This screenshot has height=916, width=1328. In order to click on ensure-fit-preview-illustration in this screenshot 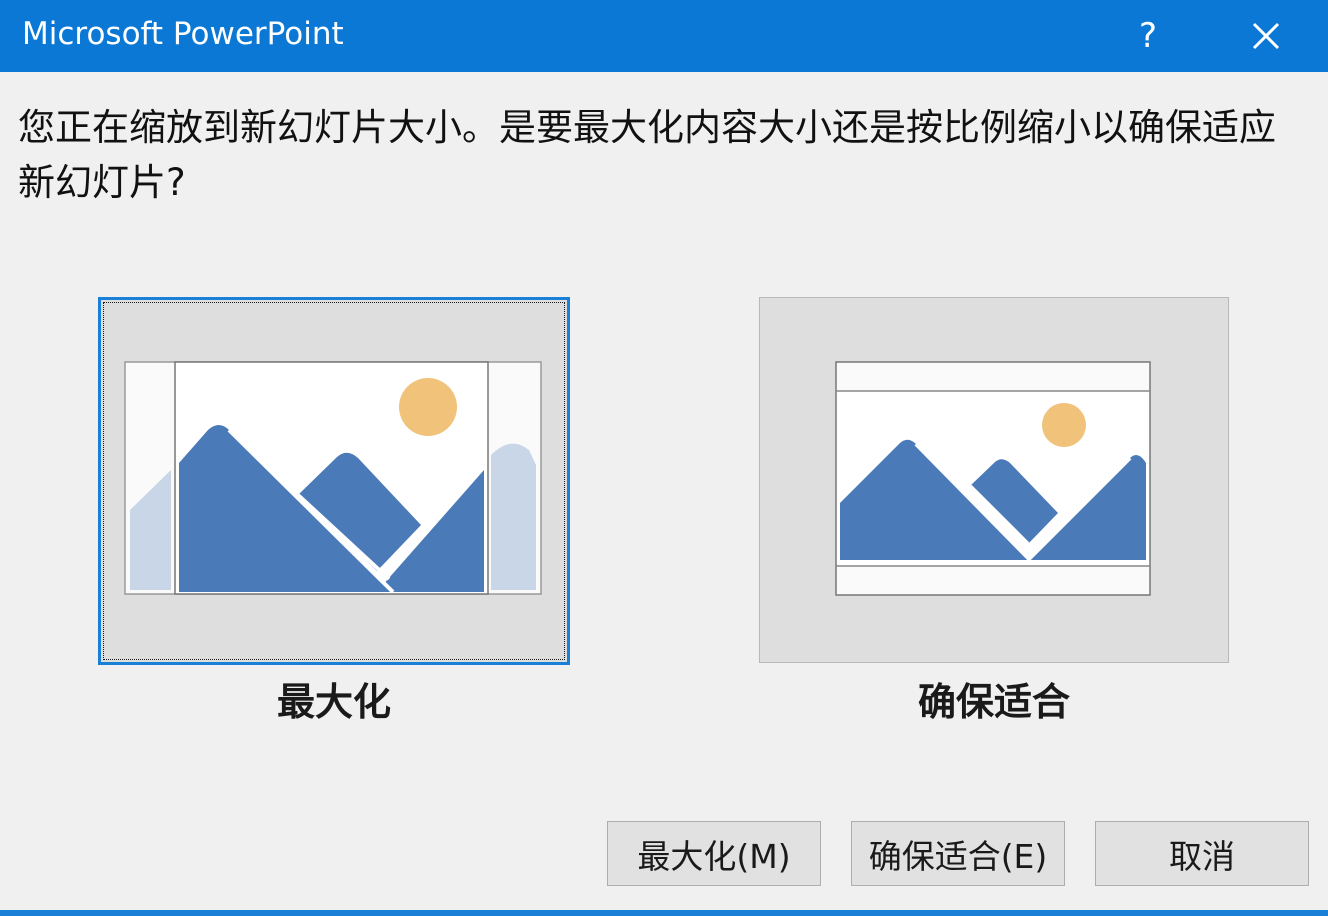, I will do `click(993, 478)`.